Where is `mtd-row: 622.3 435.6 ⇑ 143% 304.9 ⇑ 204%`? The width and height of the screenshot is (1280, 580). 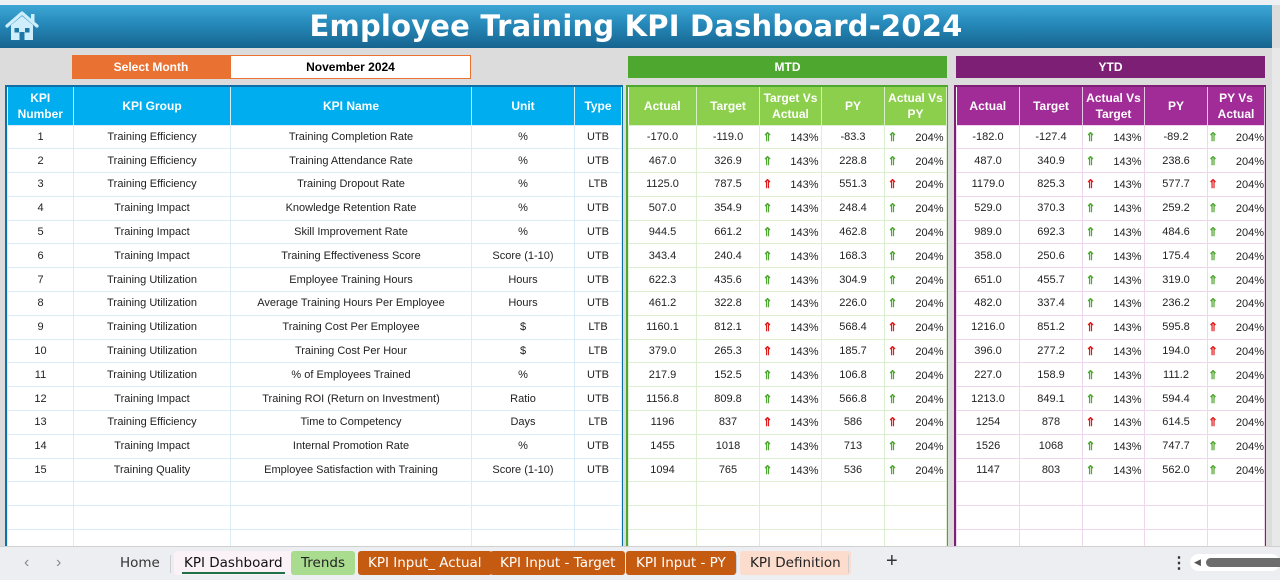 mtd-row: 622.3 435.6 ⇑ 143% 304.9 ⇑ 204% is located at coordinates (787, 280).